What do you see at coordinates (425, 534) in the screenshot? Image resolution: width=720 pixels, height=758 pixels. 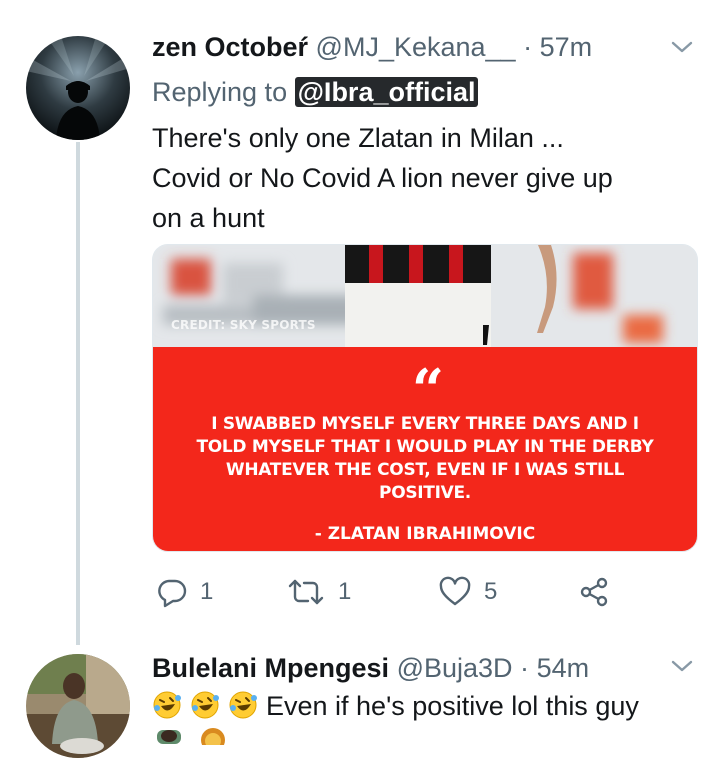 I see `quote-author: - ZLATAN IBRAHIMOVIC` at bounding box center [425, 534].